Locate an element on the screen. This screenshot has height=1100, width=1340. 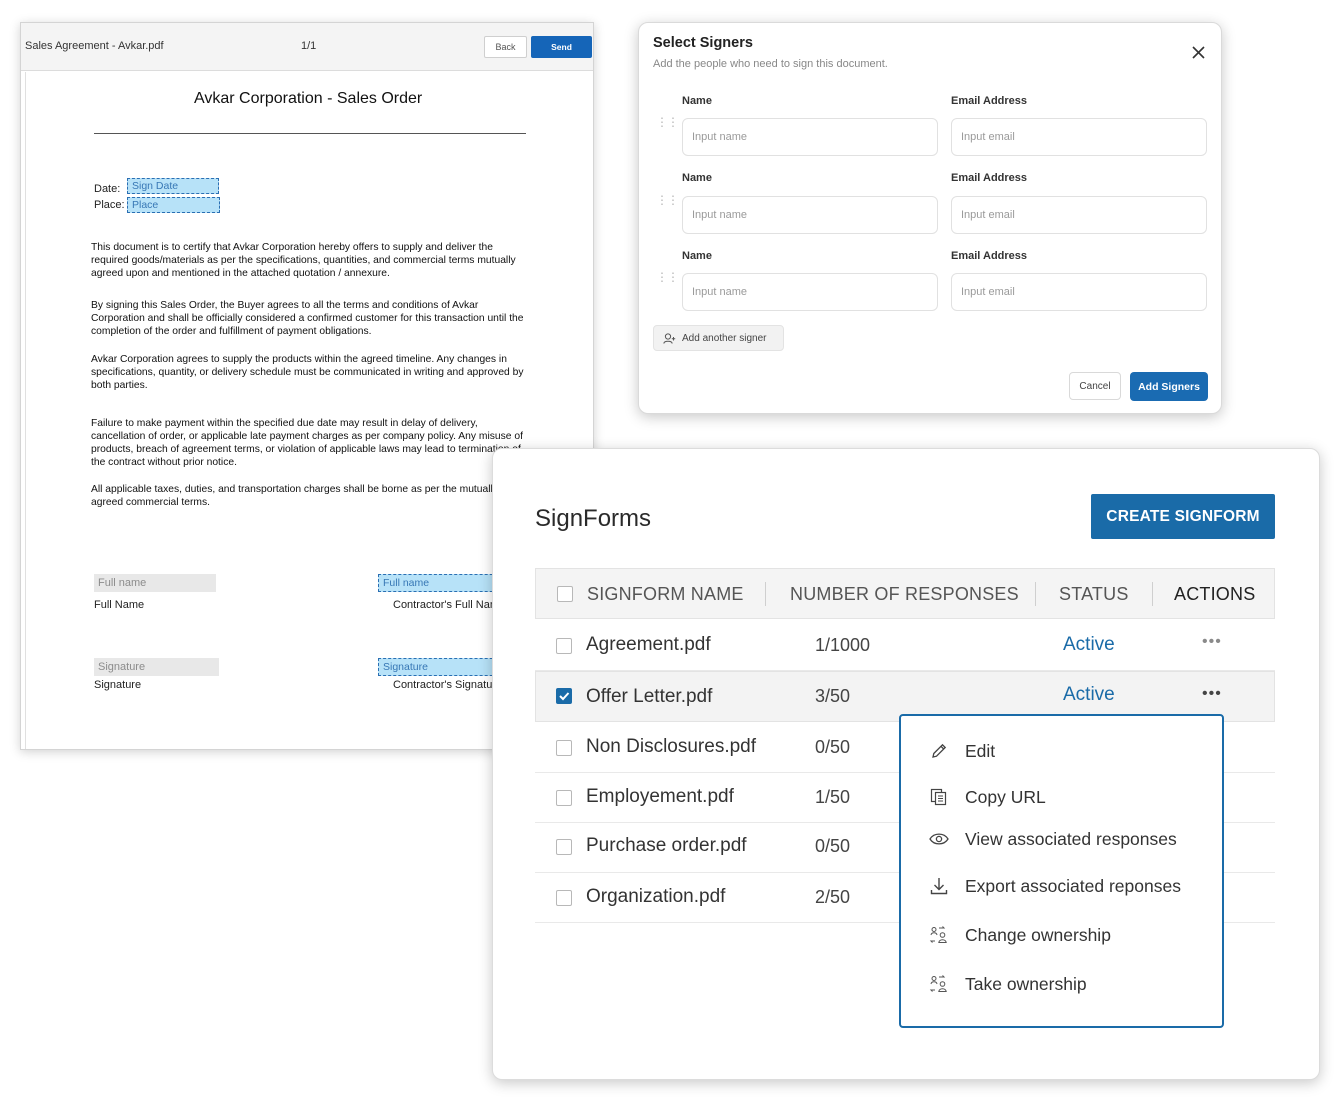
close-icon is located at coordinates (1198, 52).